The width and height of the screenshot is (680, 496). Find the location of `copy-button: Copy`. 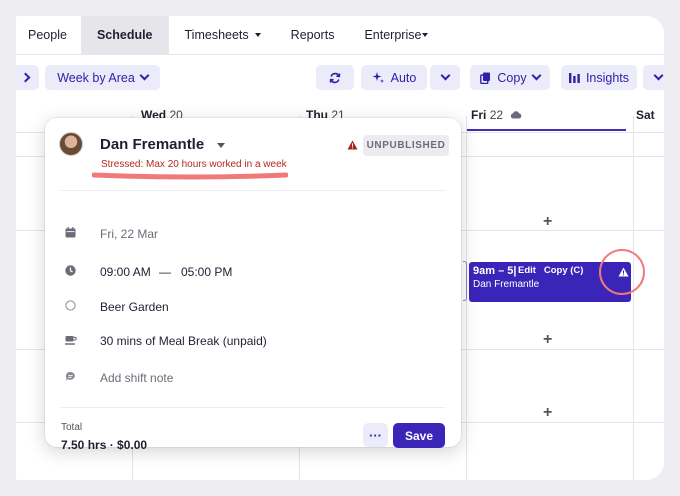

copy-button: Copy is located at coordinates (510, 77).